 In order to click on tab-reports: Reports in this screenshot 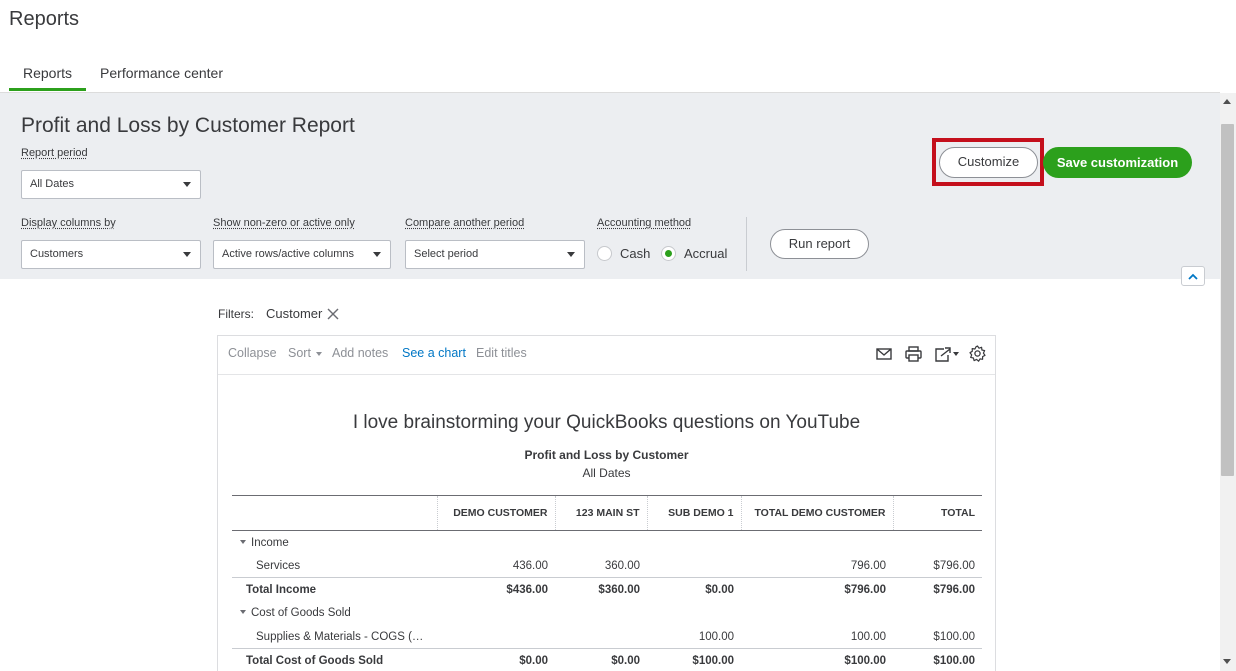, I will do `click(48, 75)`.